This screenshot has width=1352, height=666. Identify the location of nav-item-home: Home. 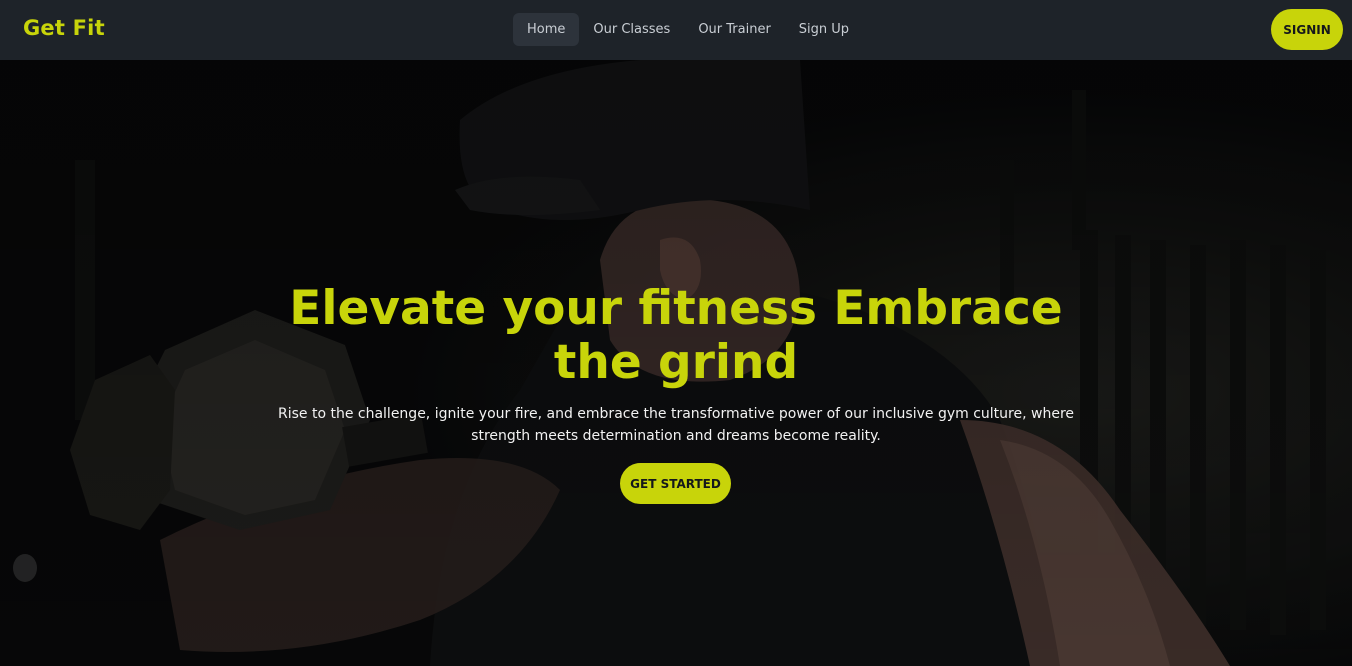
(546, 29).